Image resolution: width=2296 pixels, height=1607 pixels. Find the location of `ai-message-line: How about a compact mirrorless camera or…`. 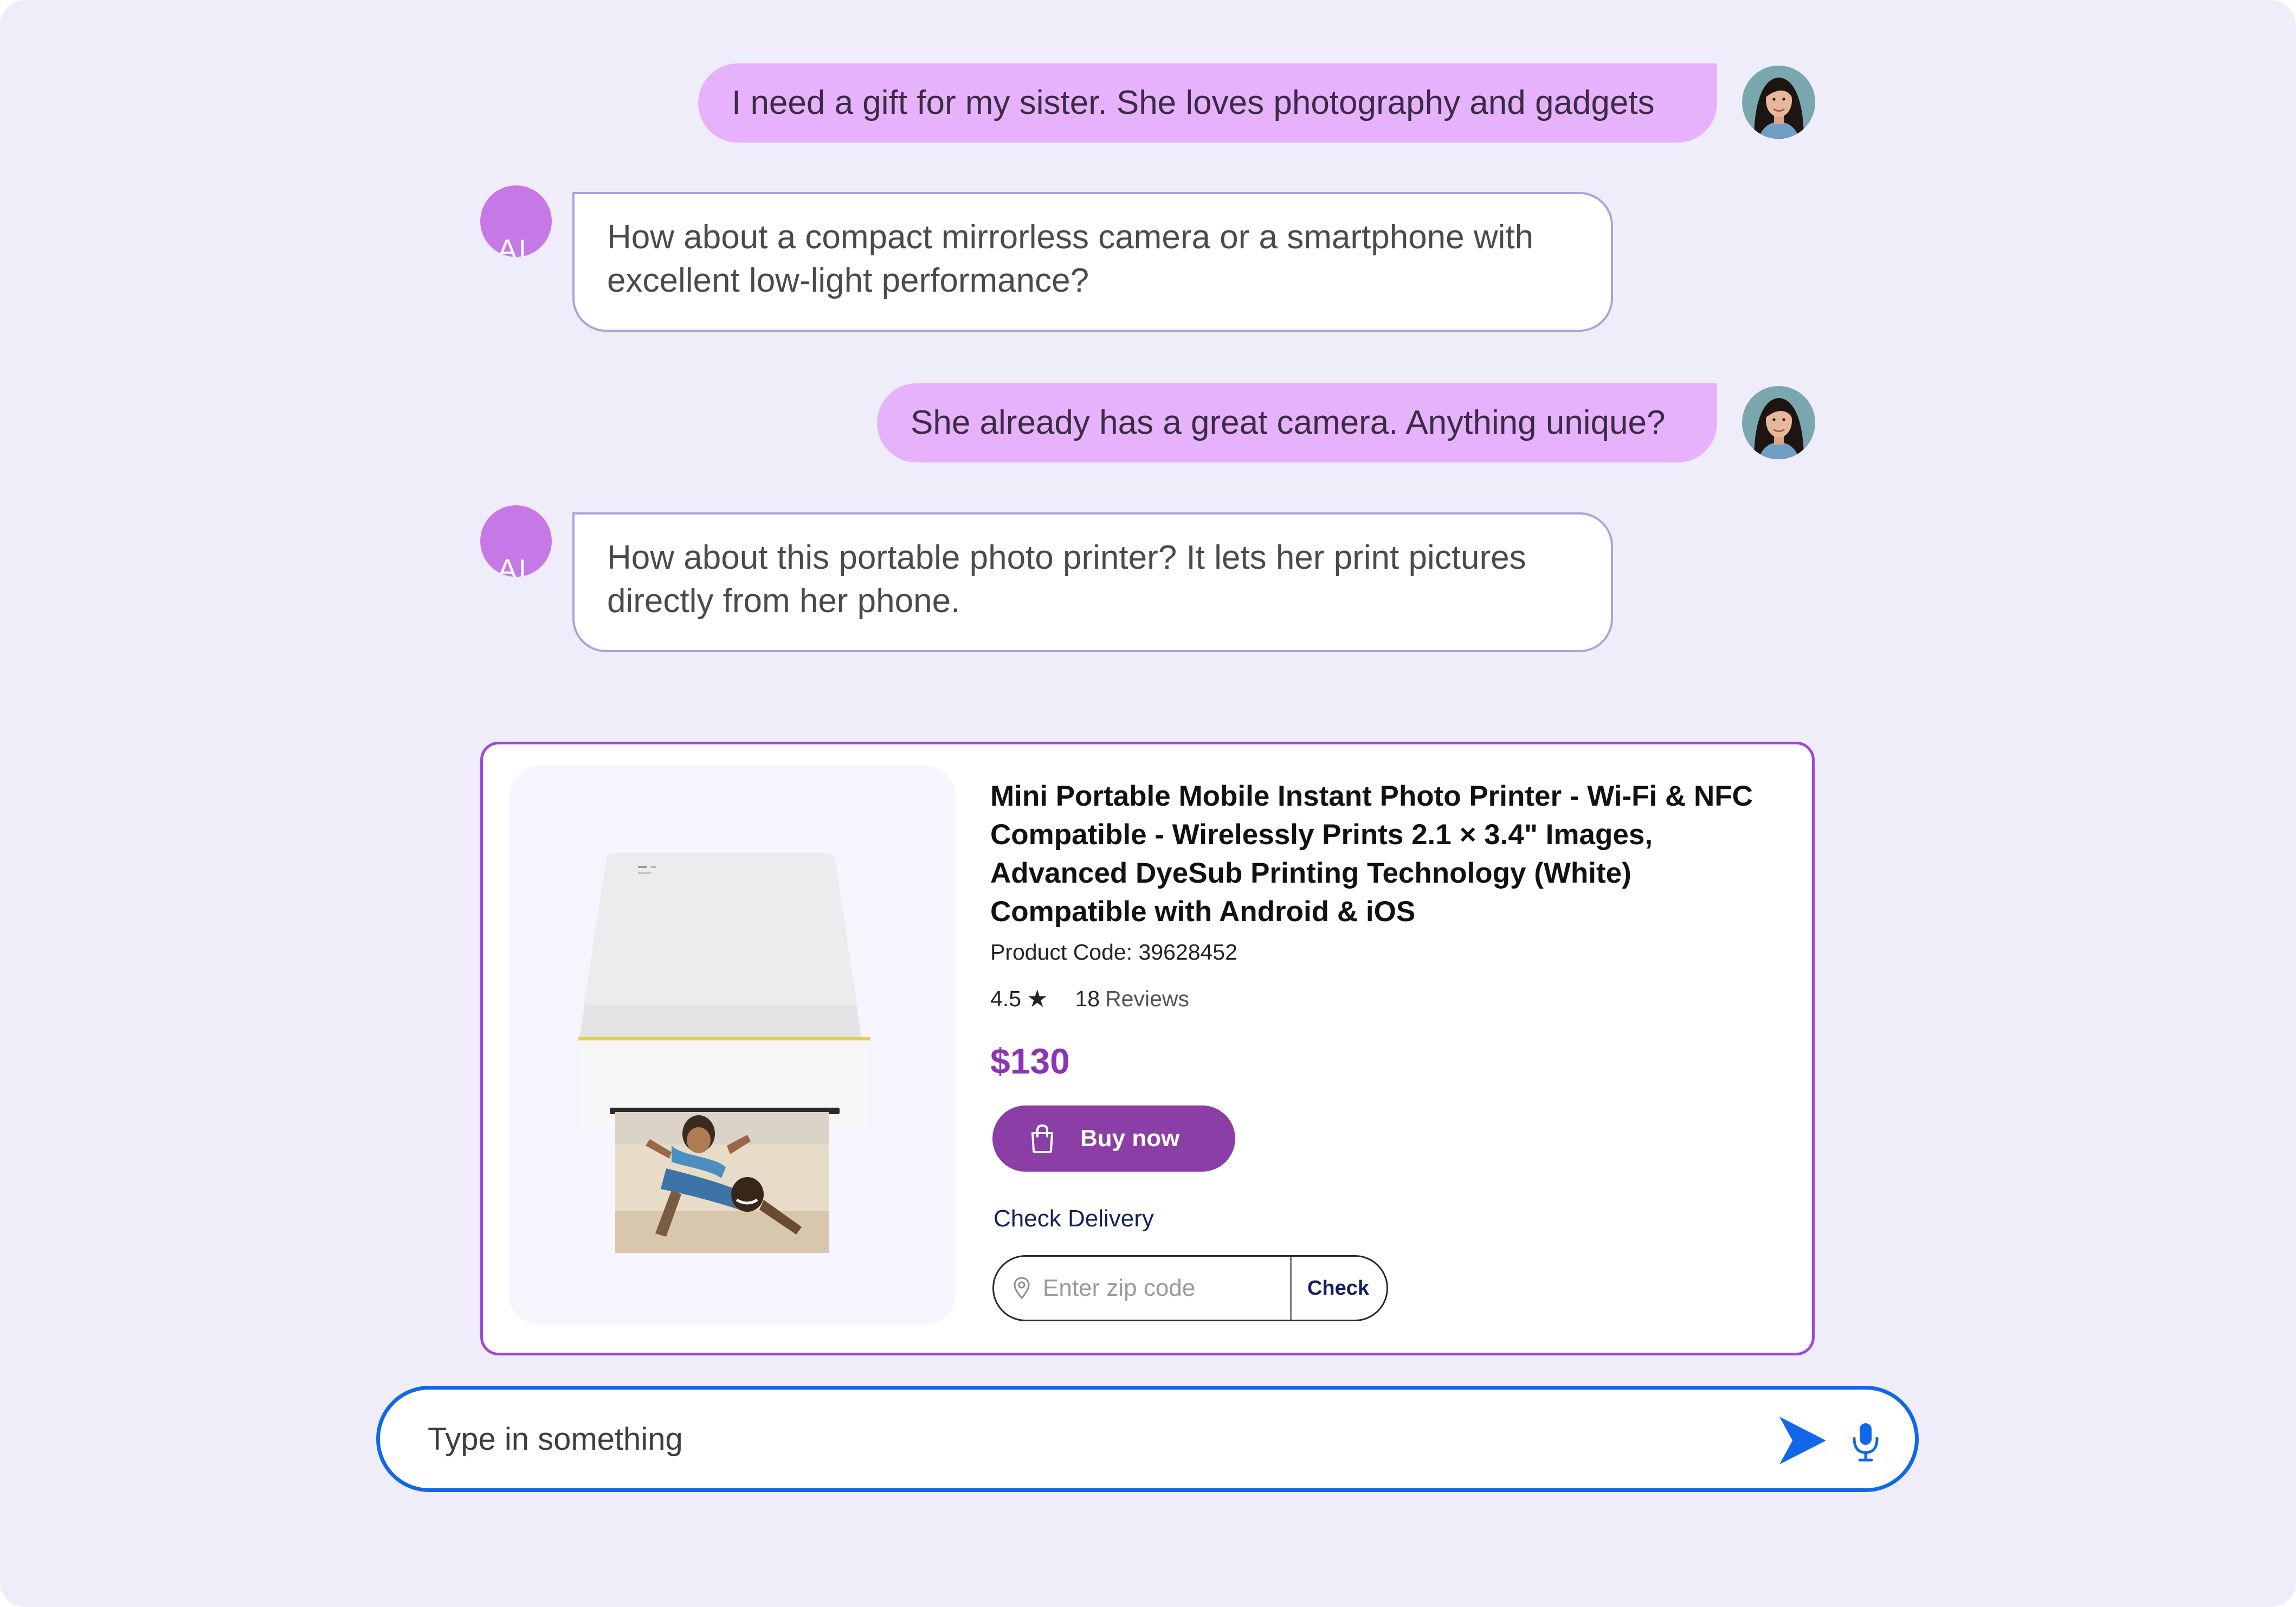

ai-message-line: How about a compact mirrorless camera or… is located at coordinates (1070, 237).